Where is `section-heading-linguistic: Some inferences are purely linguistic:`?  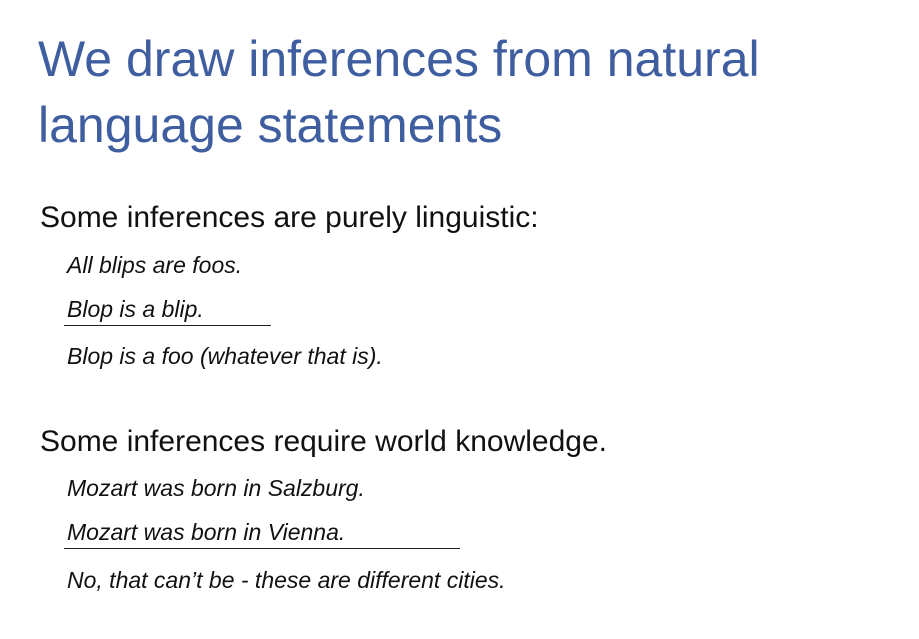 section-heading-linguistic: Some inferences are purely linguistic: is located at coordinates (289, 217).